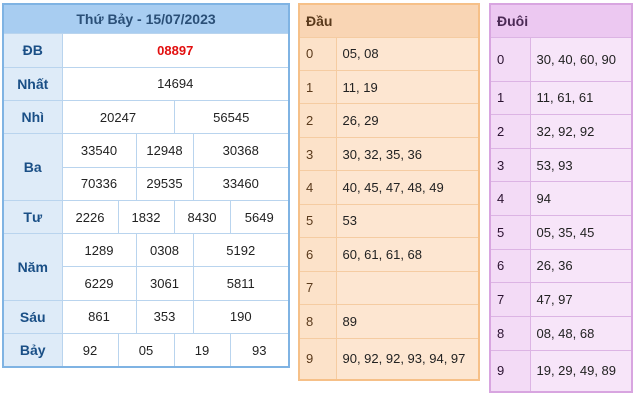  What do you see at coordinates (231, 117) in the screenshot?
I see `prize-value-second: 56545` at bounding box center [231, 117].